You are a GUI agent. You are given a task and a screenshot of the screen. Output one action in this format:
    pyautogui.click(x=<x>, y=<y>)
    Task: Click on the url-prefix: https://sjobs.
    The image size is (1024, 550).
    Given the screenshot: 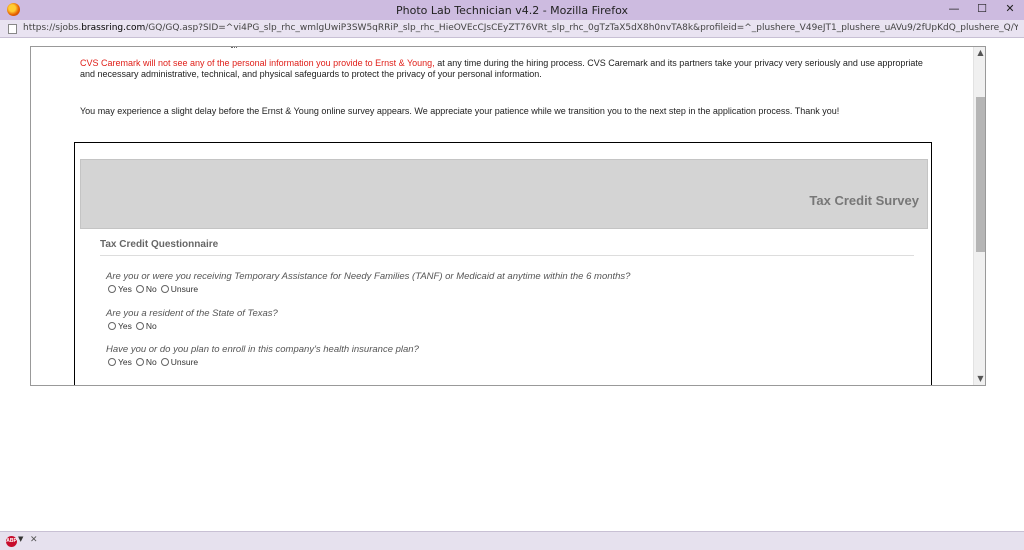 What is the action you would take?
    pyautogui.click(x=52, y=28)
    